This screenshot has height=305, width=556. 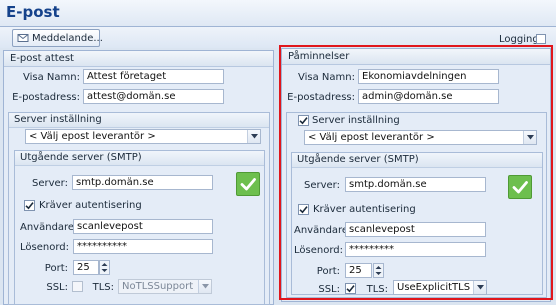 I want to click on display-name-input: Attest företaget, so click(x=153, y=76).